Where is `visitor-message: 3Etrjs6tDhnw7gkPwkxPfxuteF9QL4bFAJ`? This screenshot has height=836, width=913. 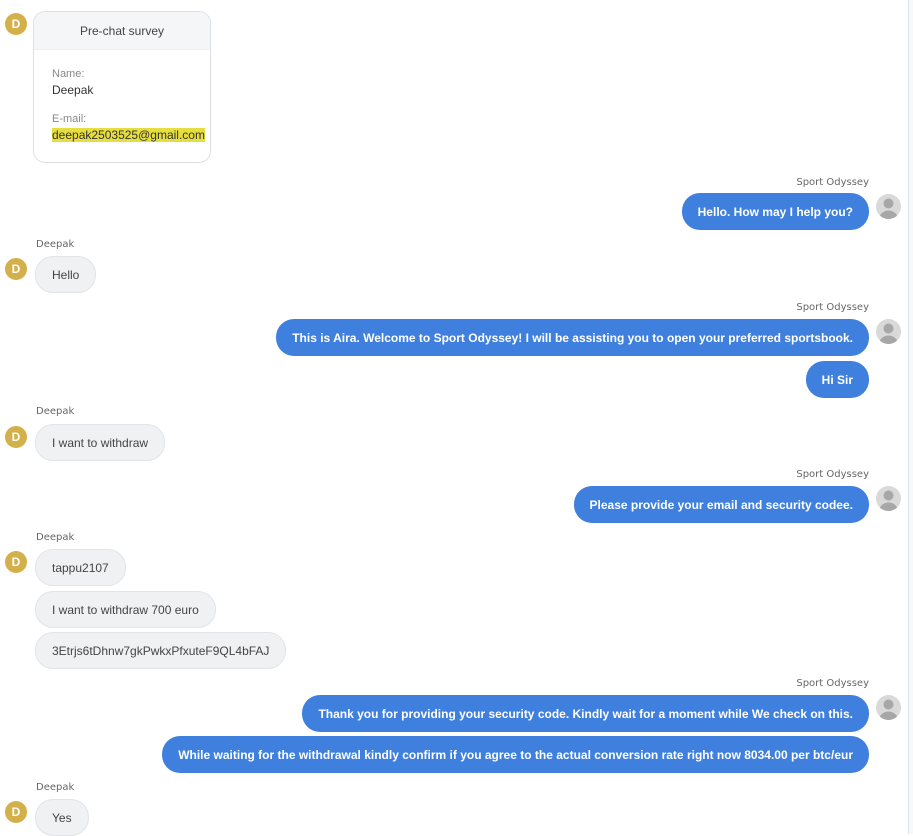 visitor-message: 3Etrjs6tDhnw7gkPwkxPfxuteF9QL4bFAJ is located at coordinates (161, 650).